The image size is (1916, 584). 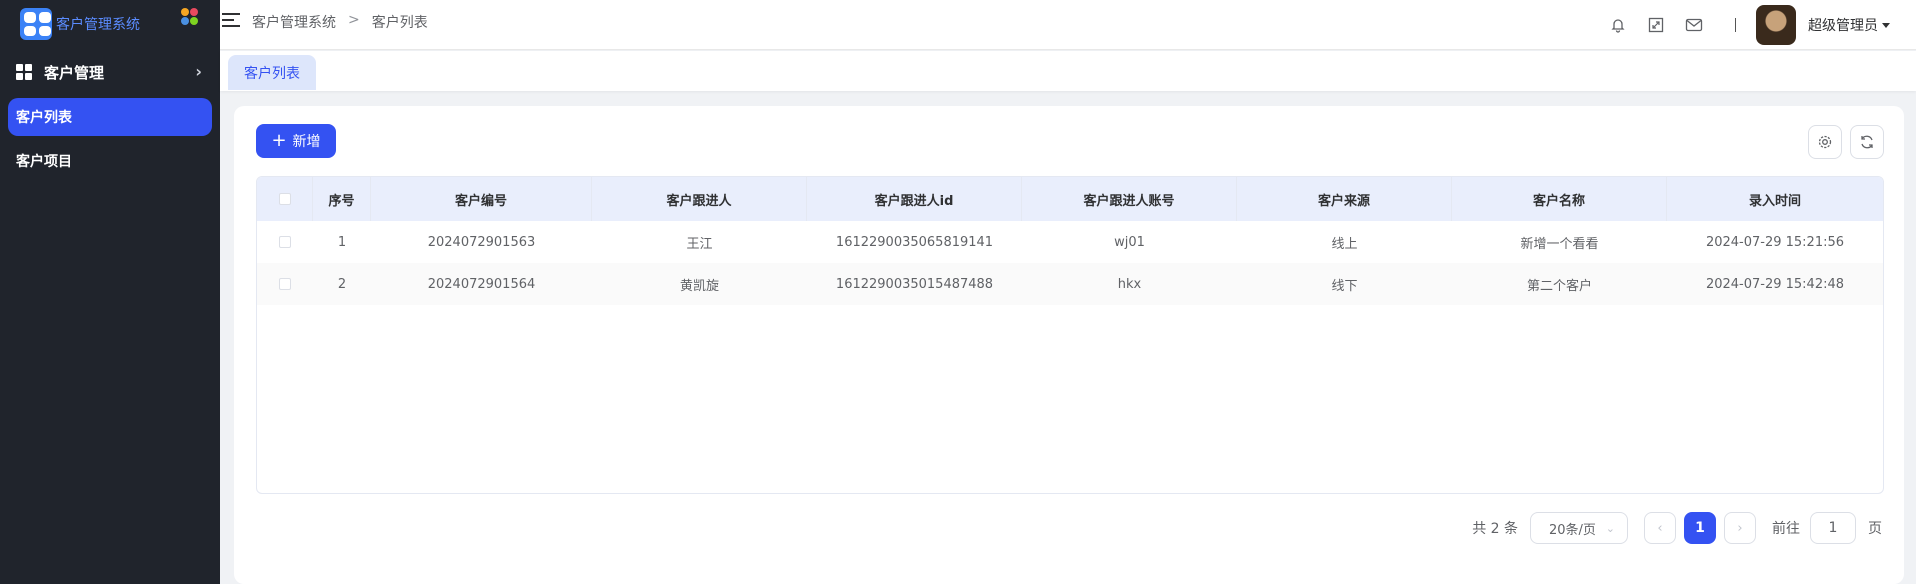 I want to click on table-header: 序号, so click(x=342, y=199).